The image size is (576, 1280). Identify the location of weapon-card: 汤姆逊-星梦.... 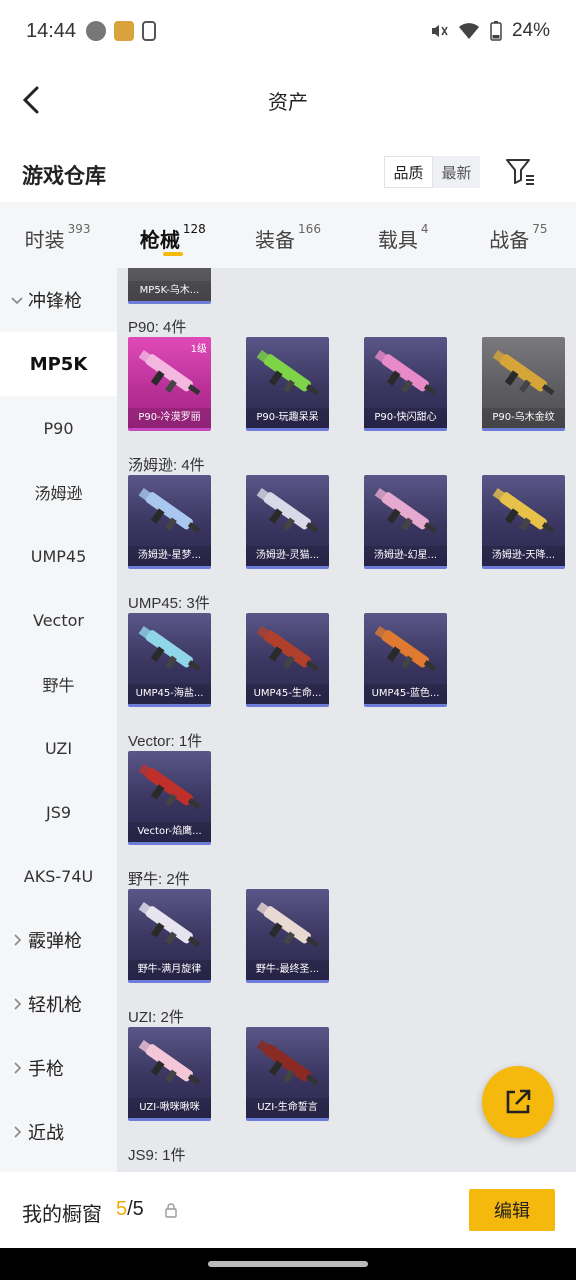
(169, 522).